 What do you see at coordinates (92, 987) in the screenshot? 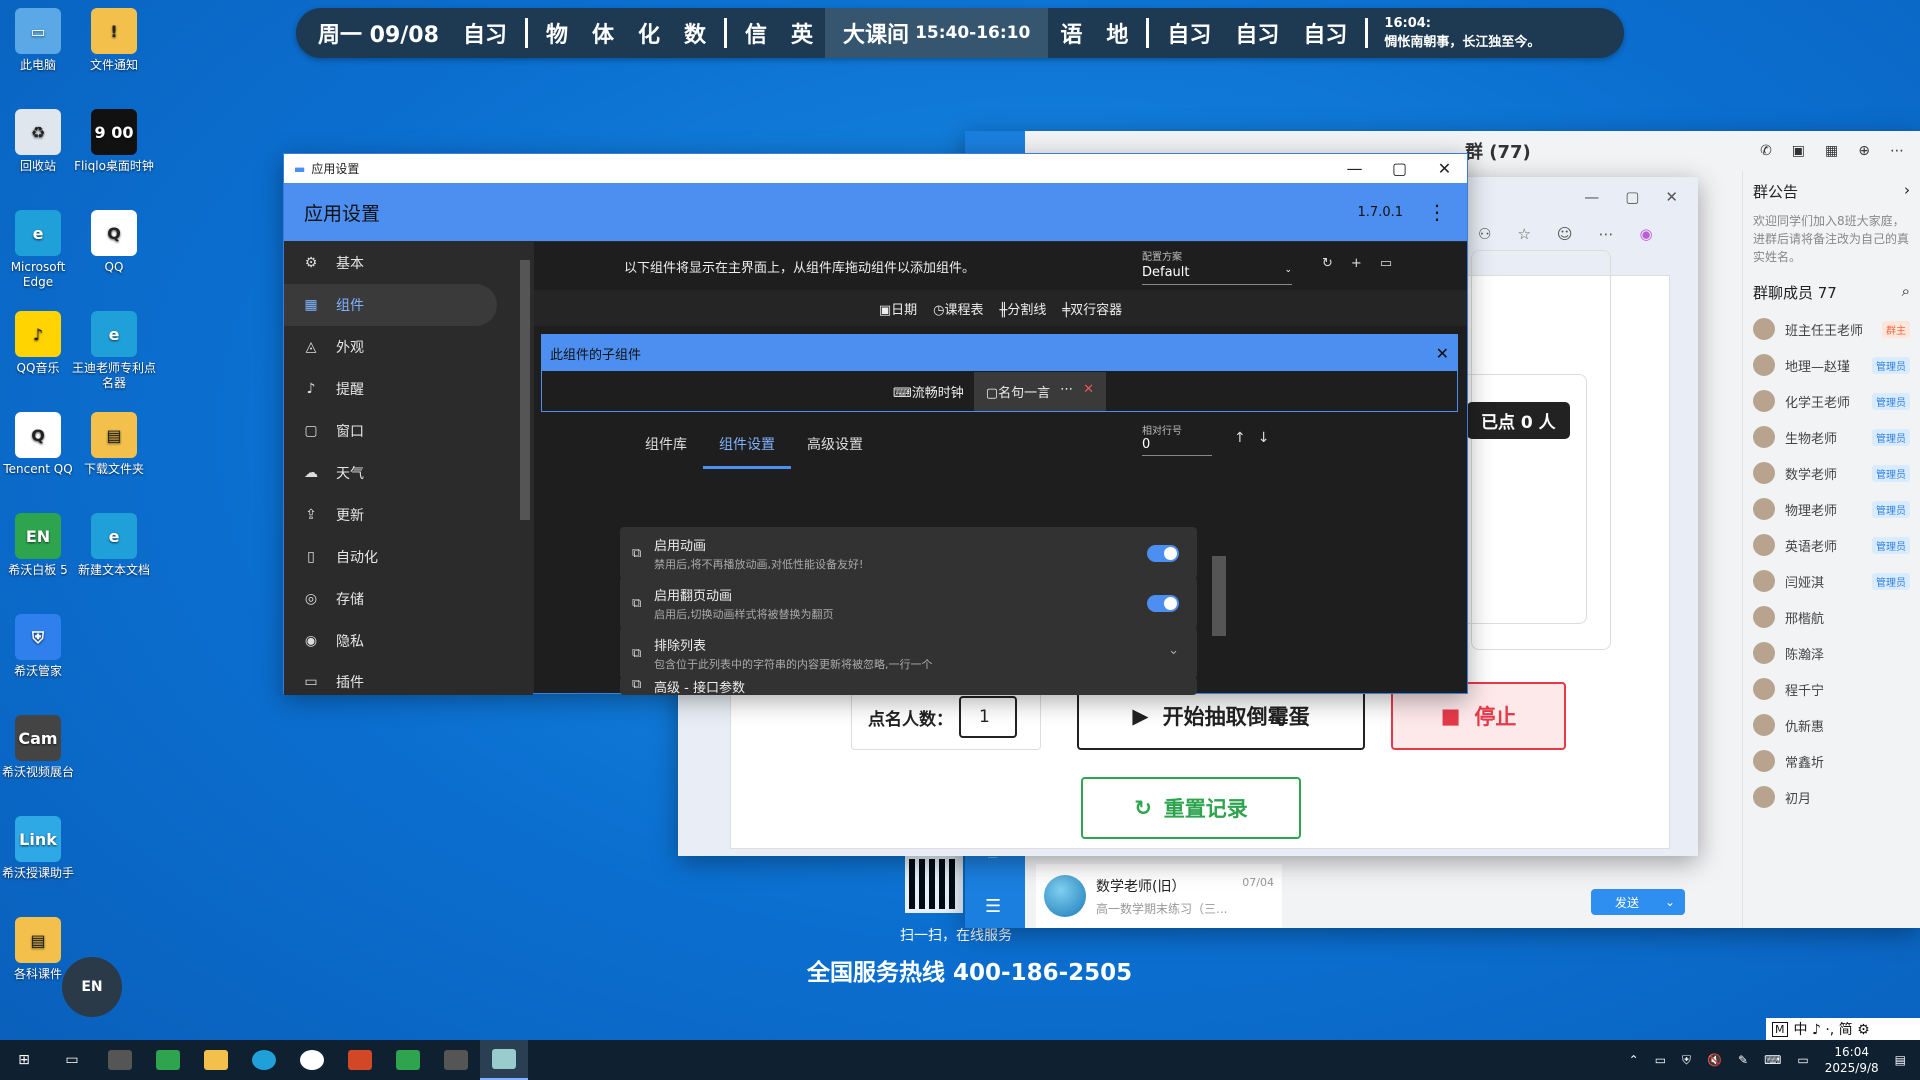
I see `en-float-button: EN` at bounding box center [92, 987].